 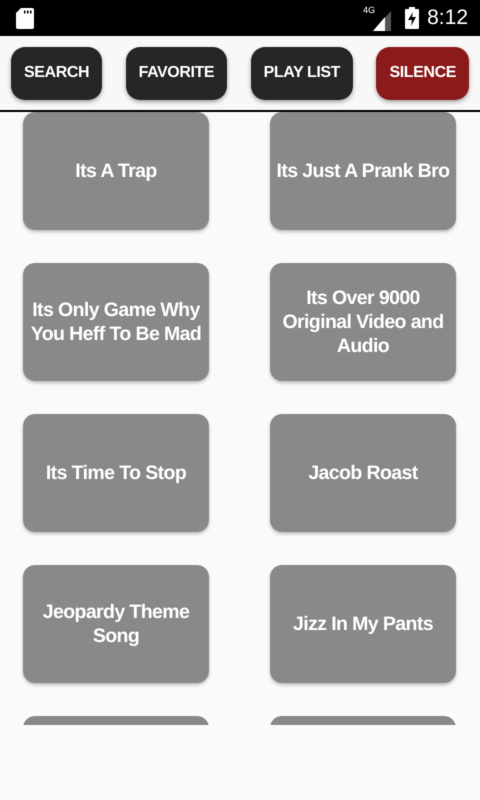 What do you see at coordinates (422, 73) in the screenshot?
I see `toolbar-button: SILENCE` at bounding box center [422, 73].